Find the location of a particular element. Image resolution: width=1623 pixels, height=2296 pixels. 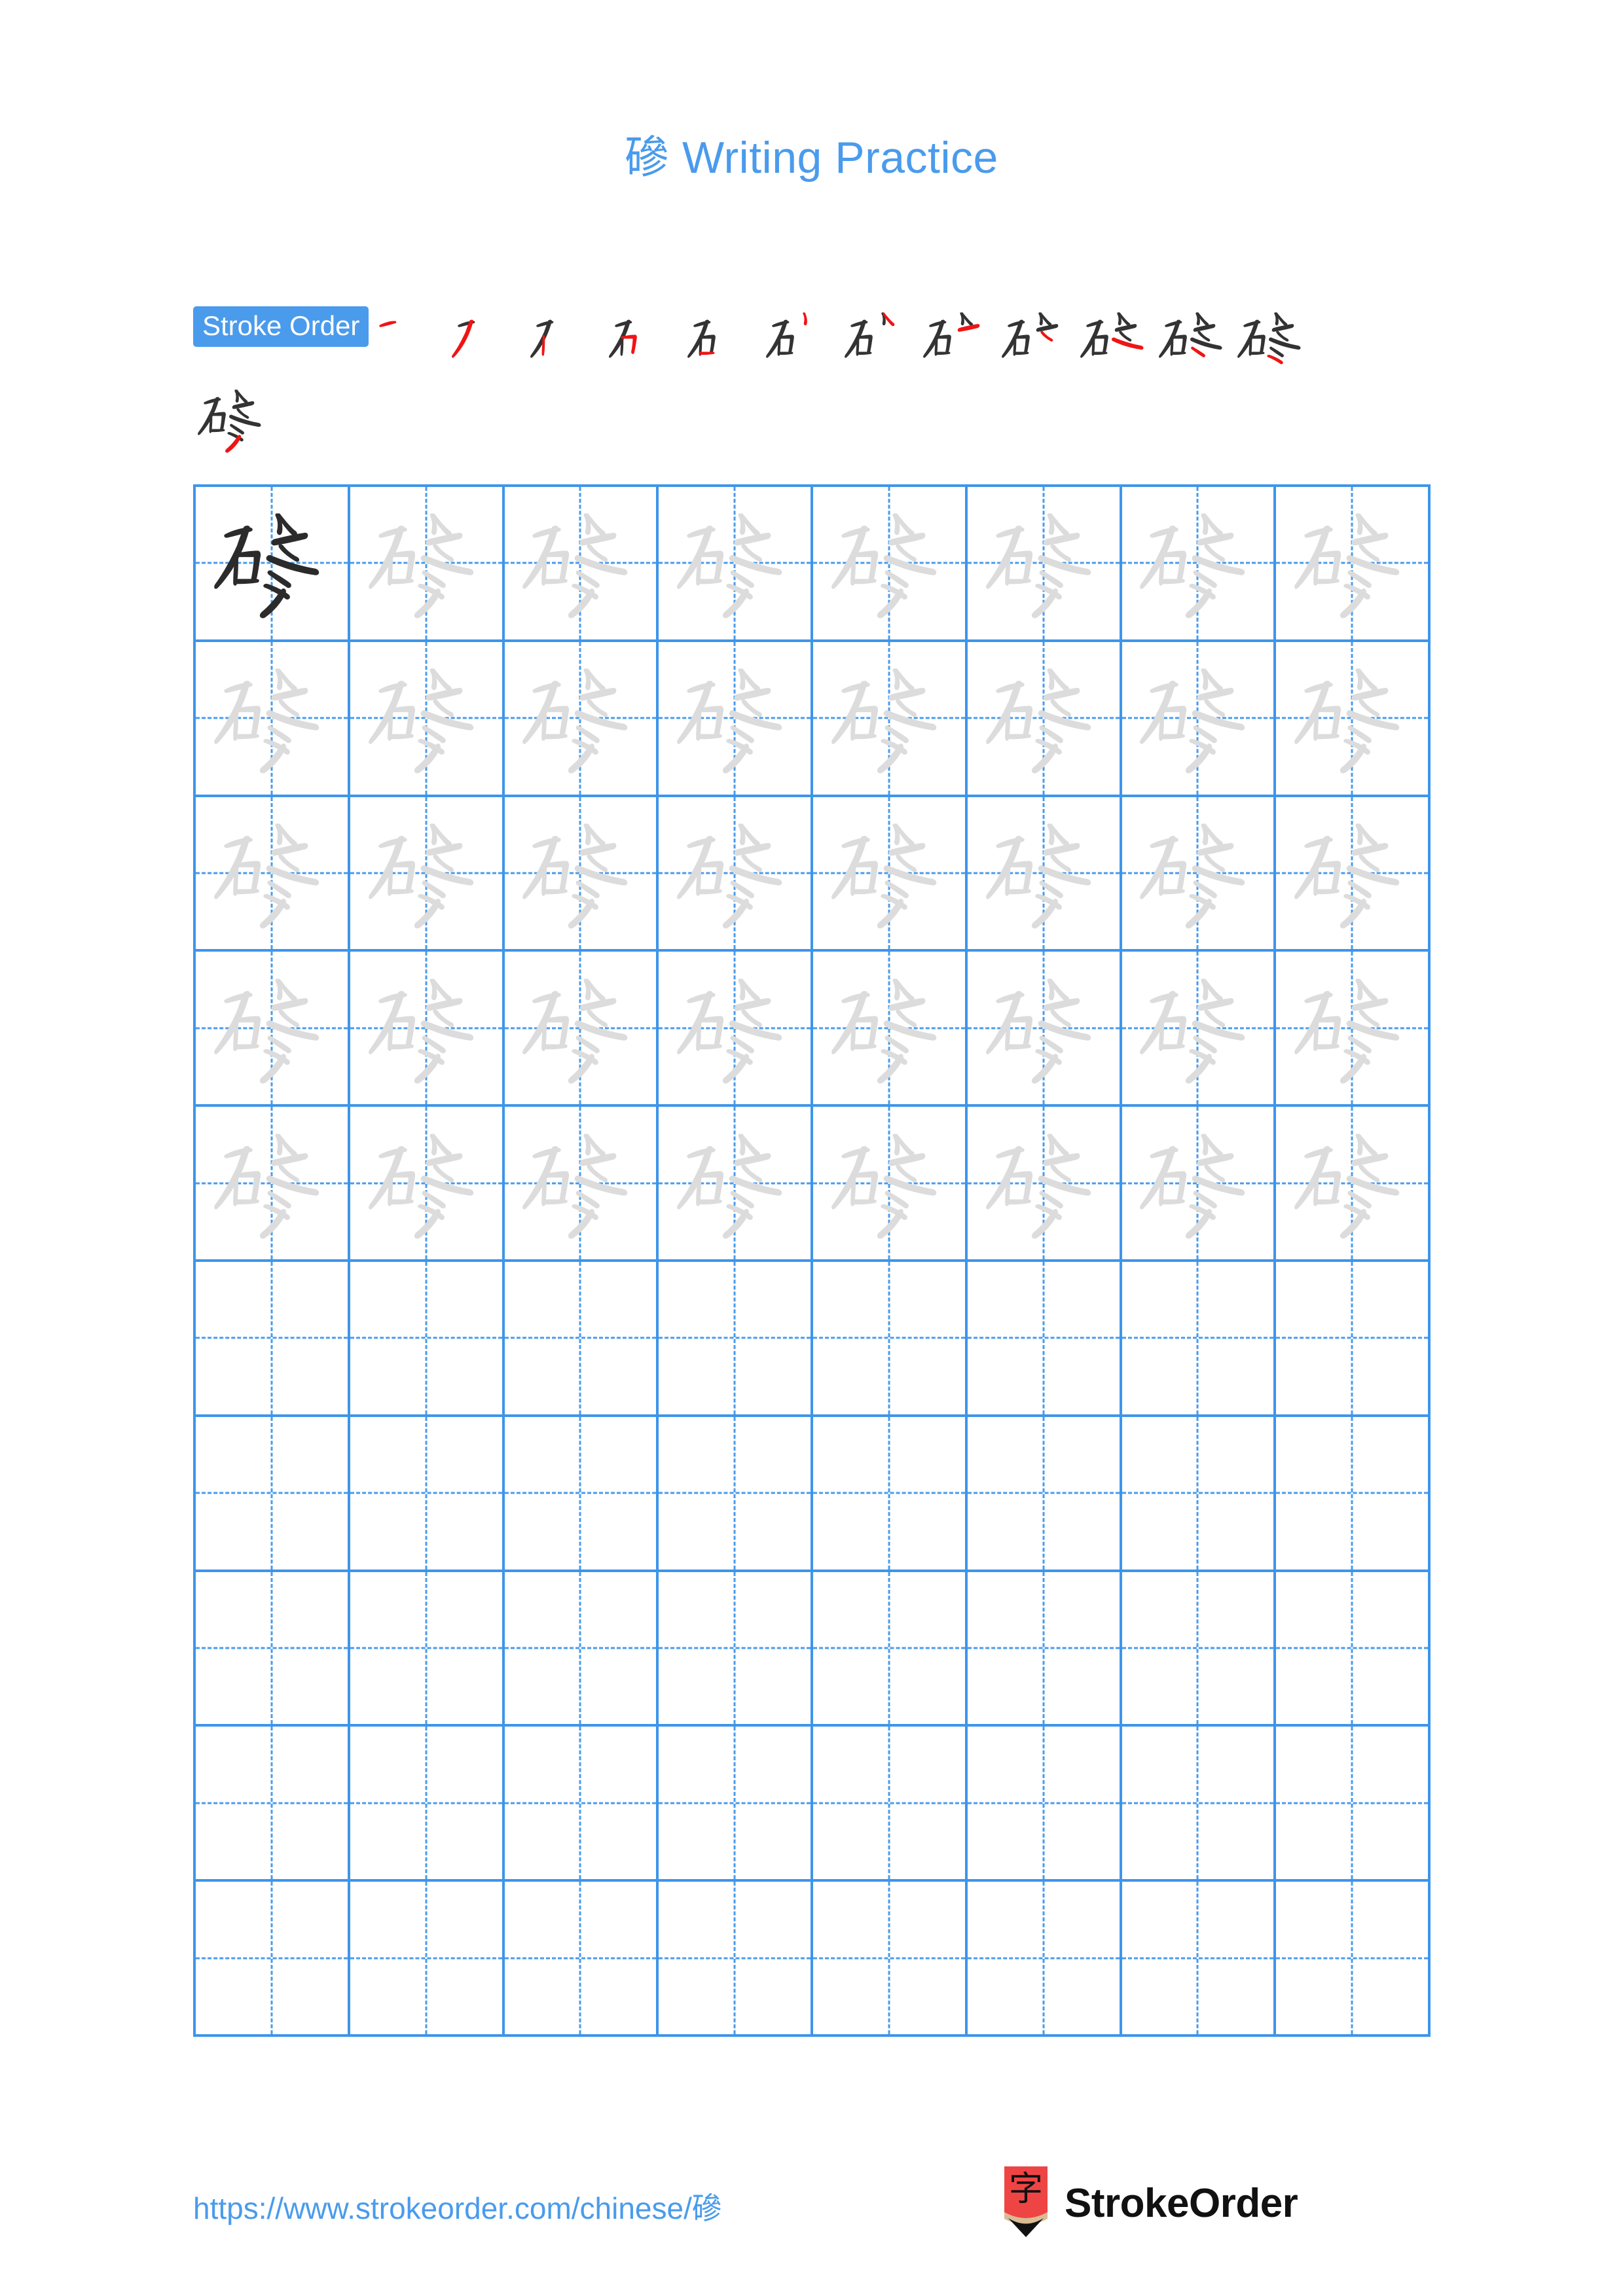

brand-logo: 字 StrokeOrder is located at coordinates (1150, 2203).